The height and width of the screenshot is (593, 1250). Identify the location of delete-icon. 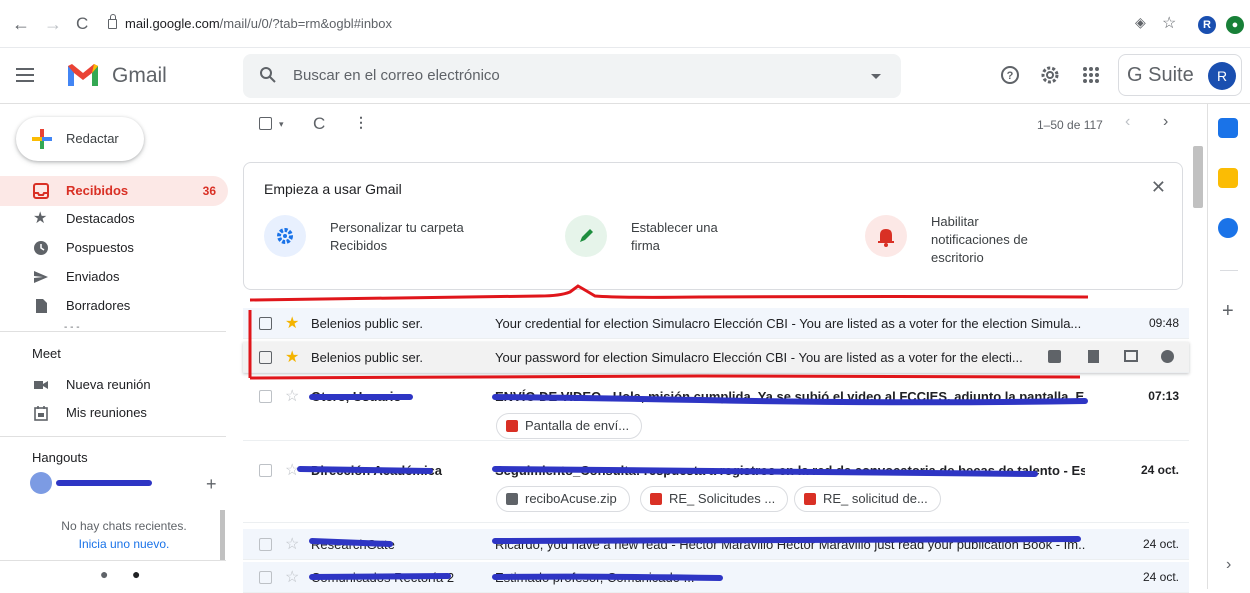
(1093, 356).